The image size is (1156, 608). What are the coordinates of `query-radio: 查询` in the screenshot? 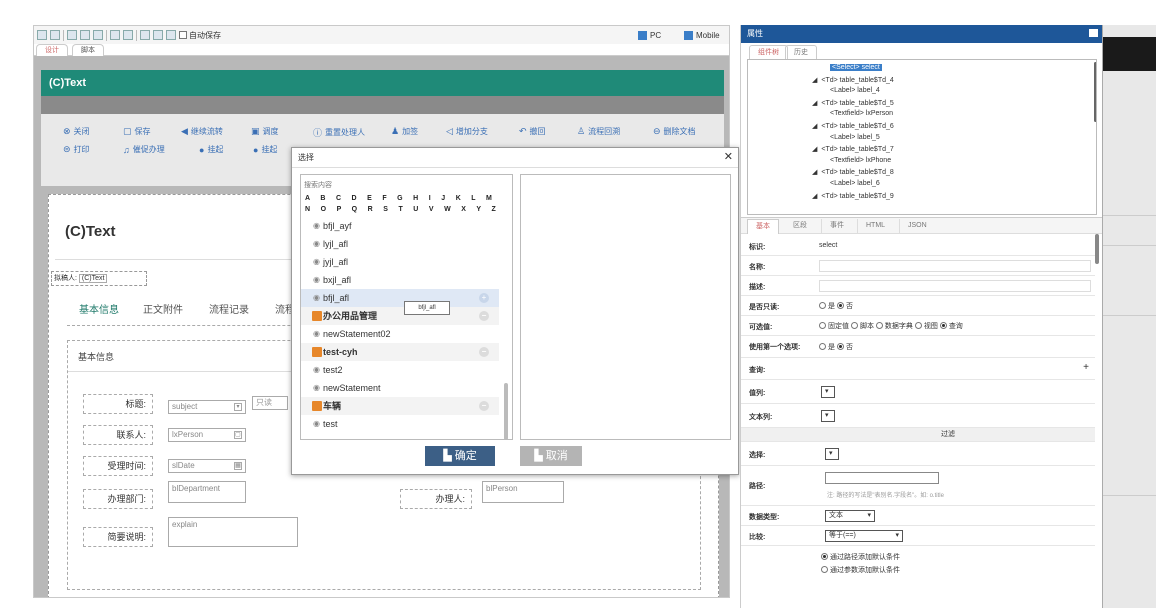 It's located at (951, 326).